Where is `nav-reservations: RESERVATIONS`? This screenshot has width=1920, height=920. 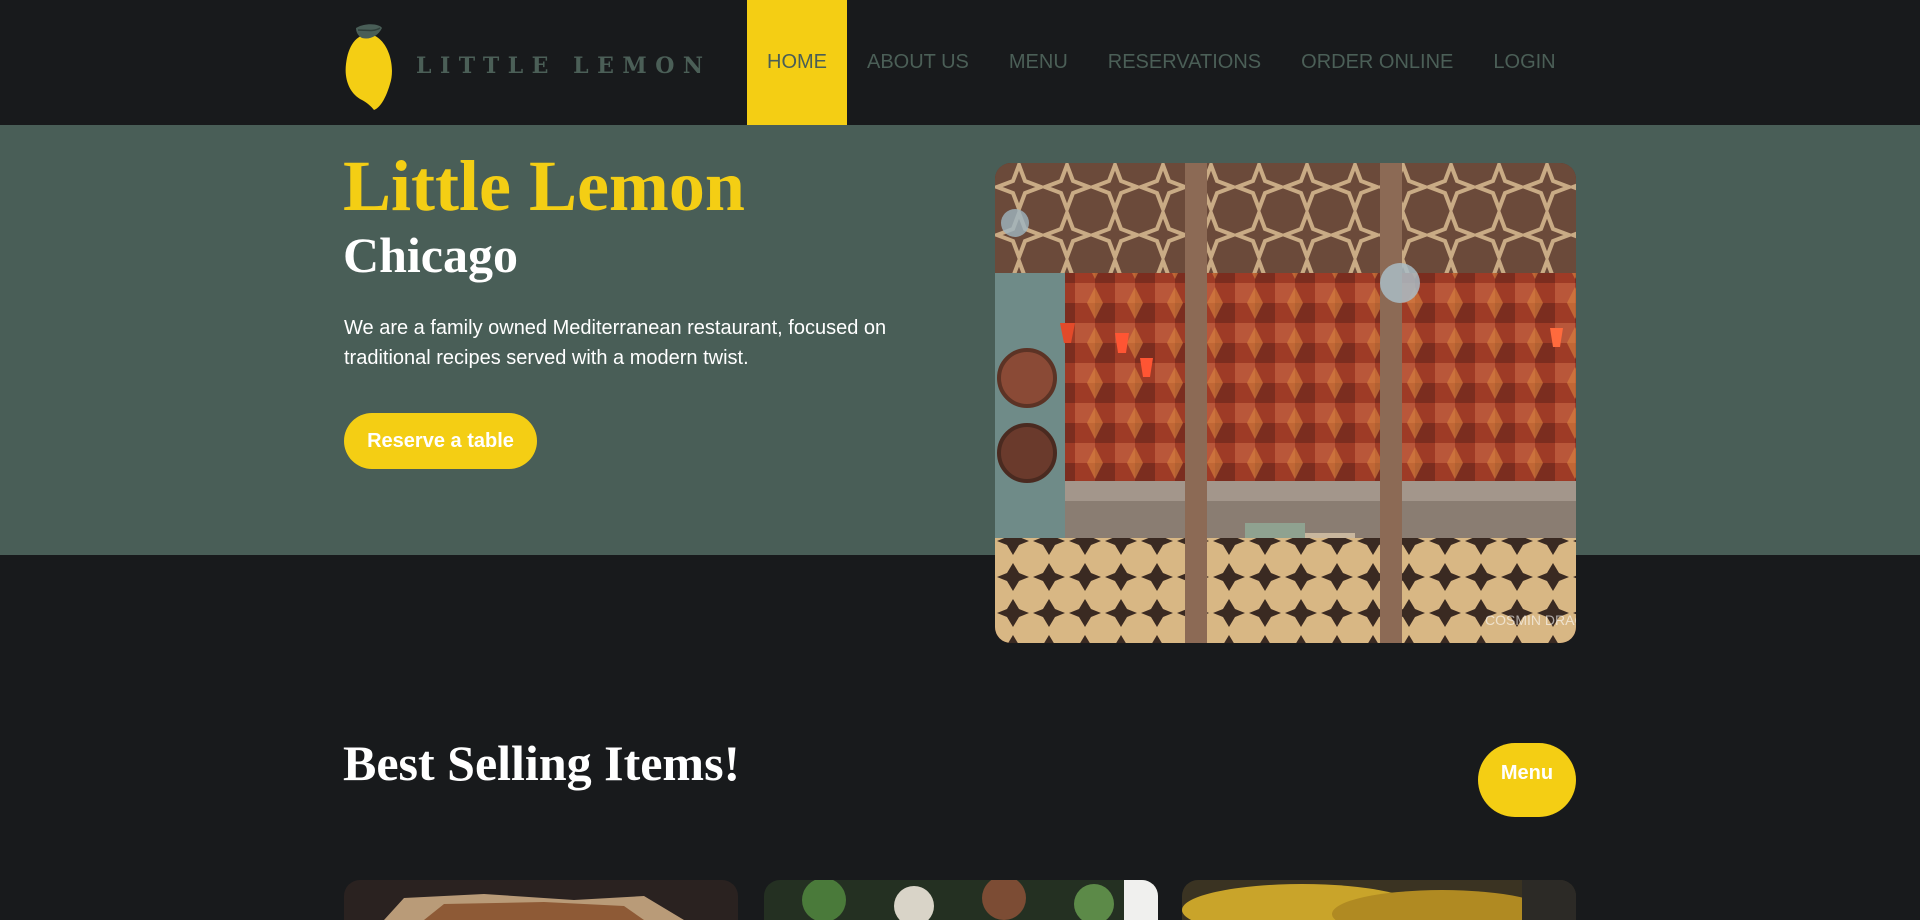
nav-reservations: RESERVATIONS is located at coordinates (1184, 62).